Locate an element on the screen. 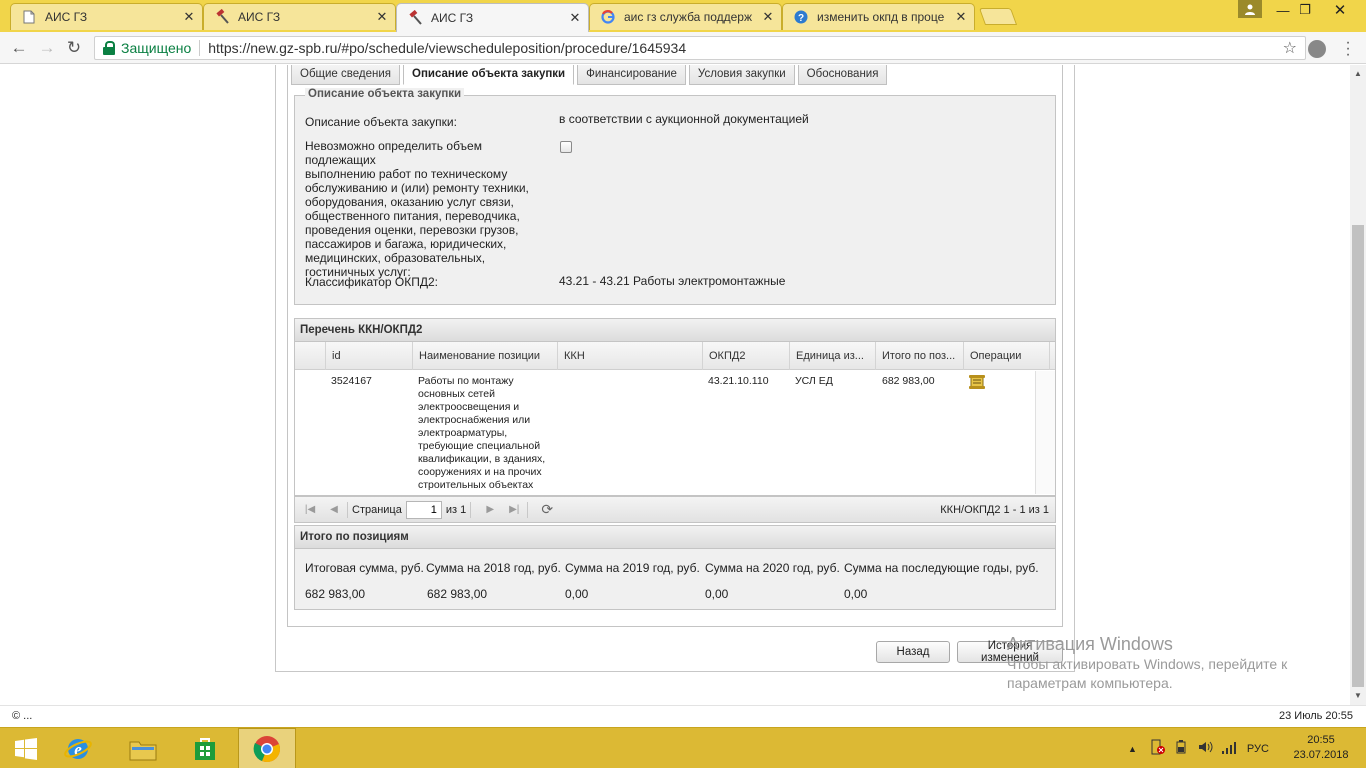 Image resolution: width=1366 pixels, height=768 pixels. cell-unit: УСЛ ЕД is located at coordinates (814, 381).